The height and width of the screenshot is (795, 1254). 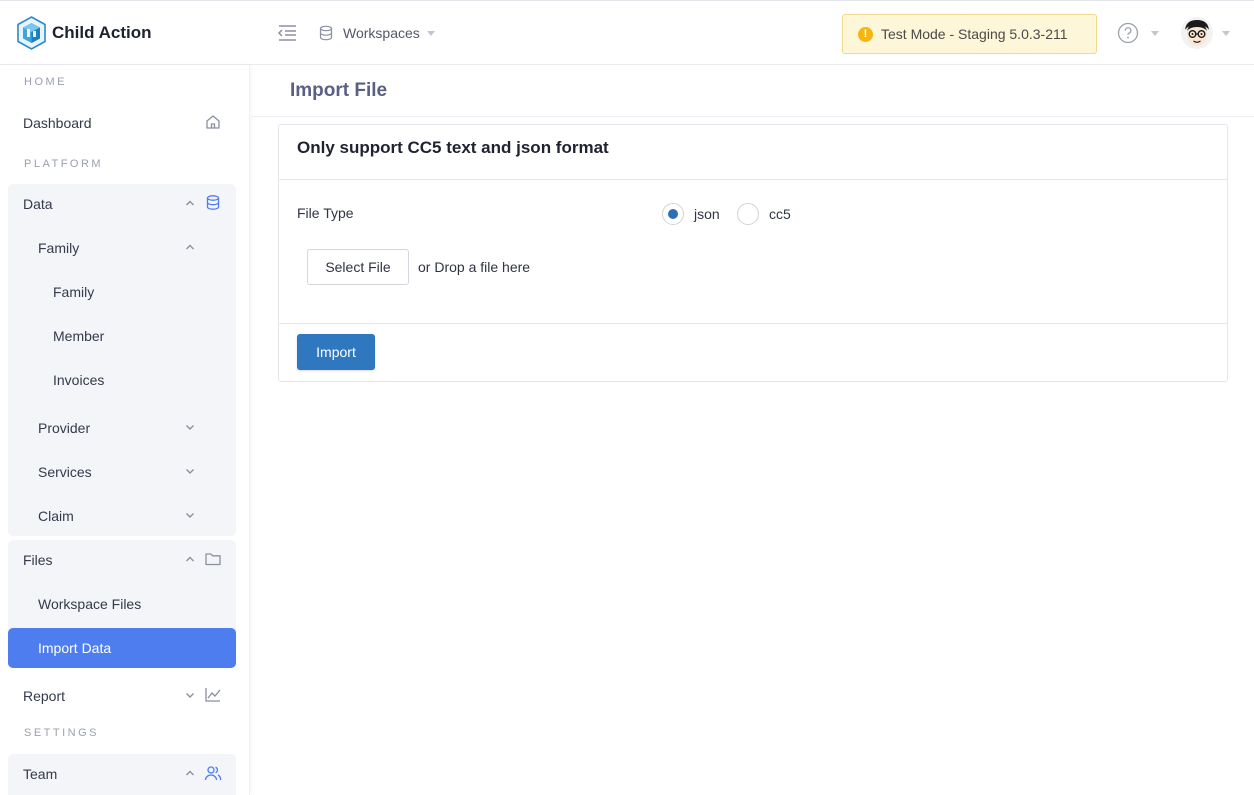 I want to click on radio-label: json, so click(x=707, y=214).